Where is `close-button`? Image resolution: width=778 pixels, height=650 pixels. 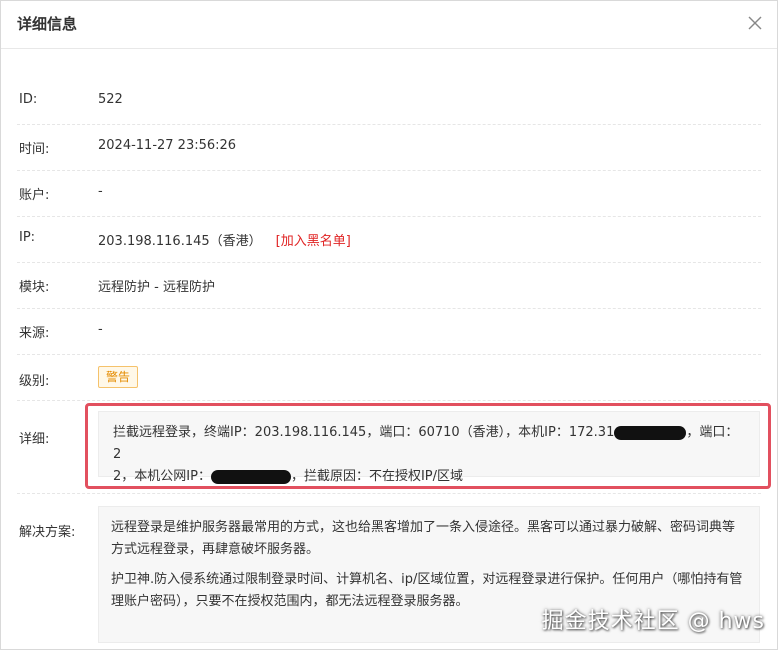 close-button is located at coordinates (757, 25).